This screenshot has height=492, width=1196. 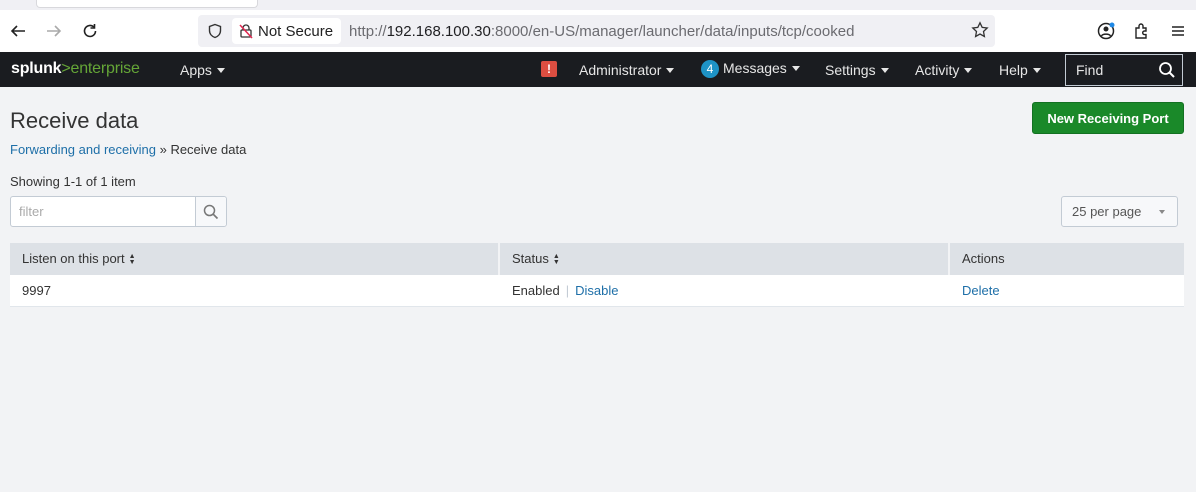 I want to click on administrator-menu-label: Administrator, so click(x=620, y=70).